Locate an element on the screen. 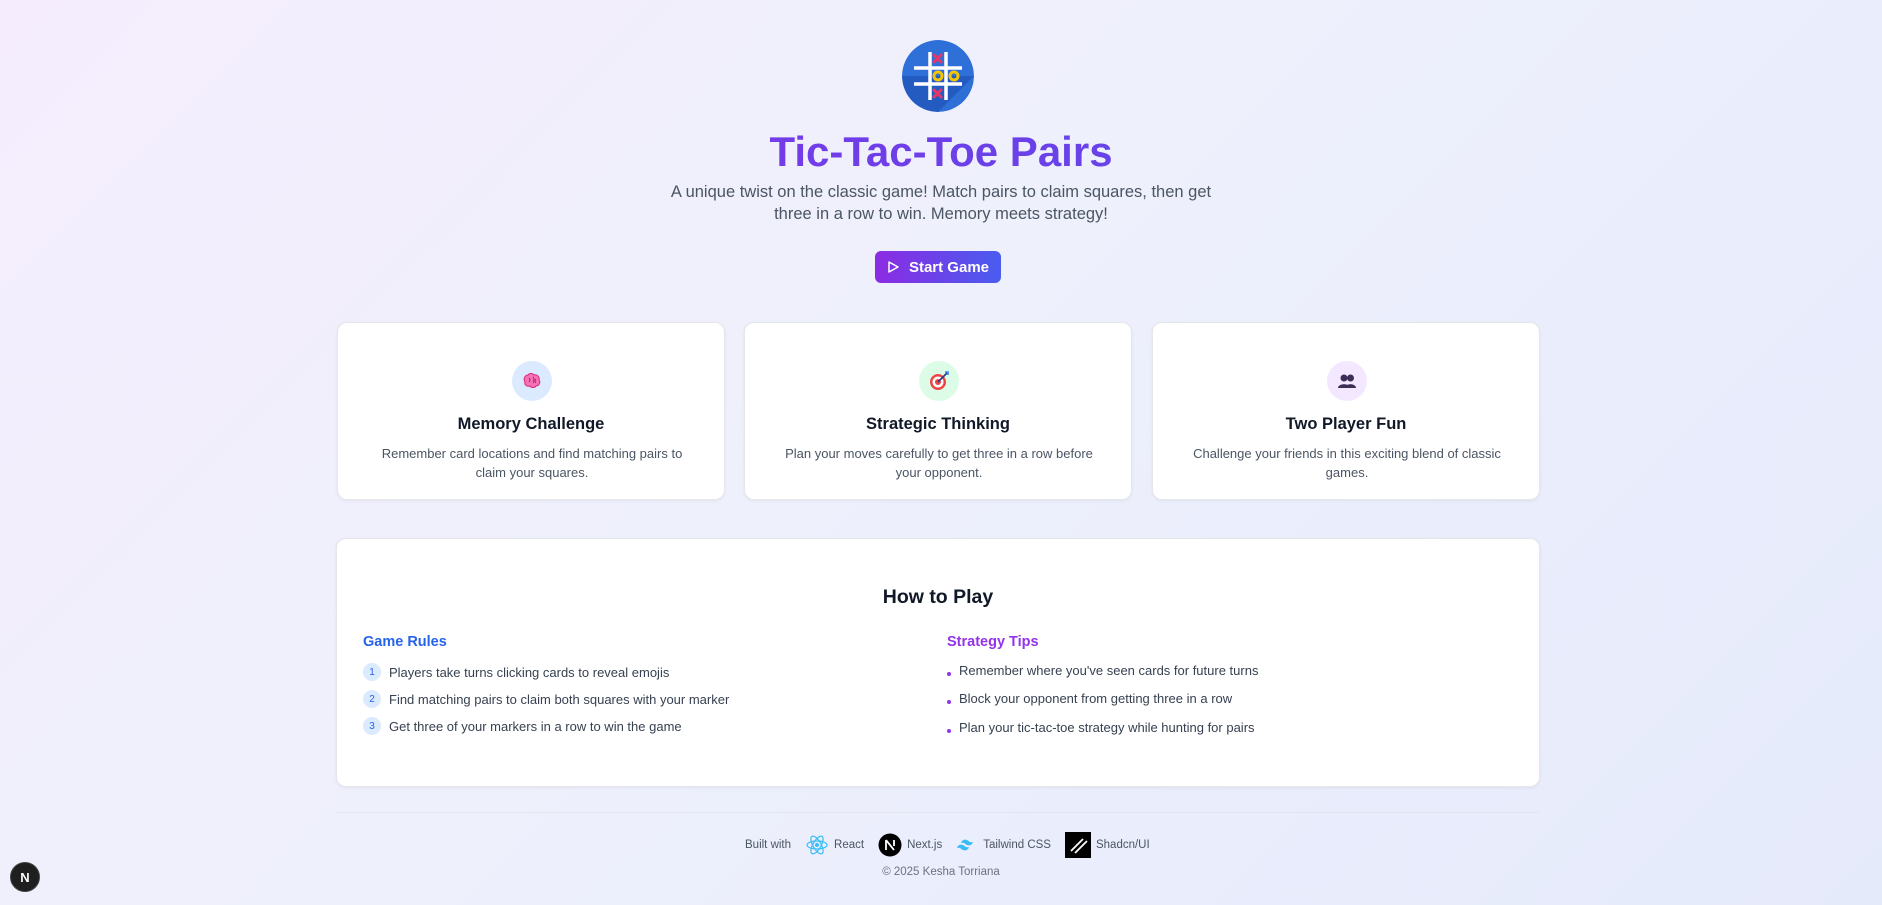 This screenshot has height=905, width=1882. tech-react: React is located at coordinates (834, 845).